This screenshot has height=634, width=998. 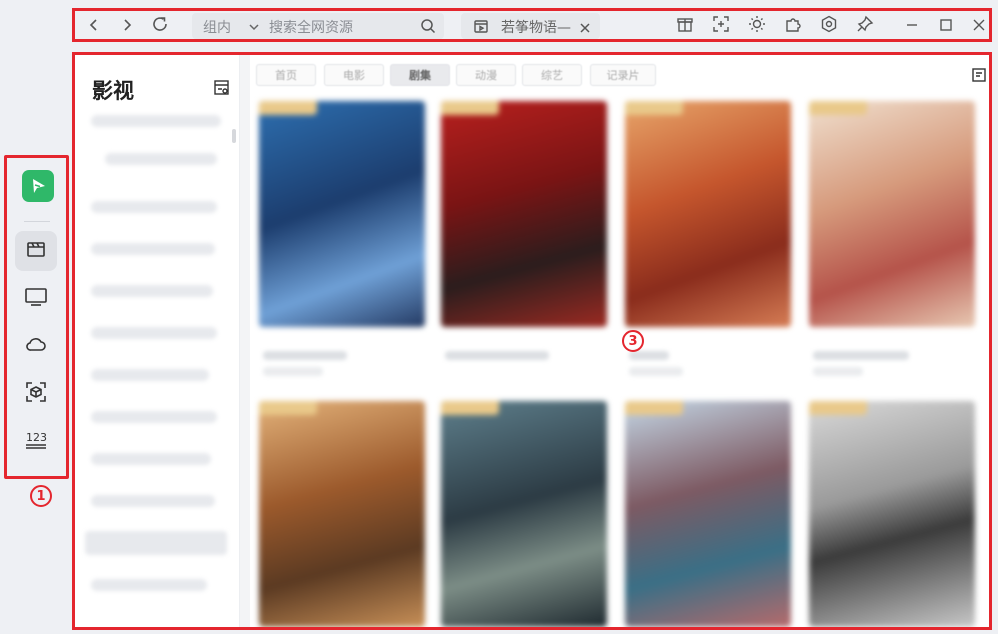 I want to click on section-title: 影视, so click(x=113, y=91).